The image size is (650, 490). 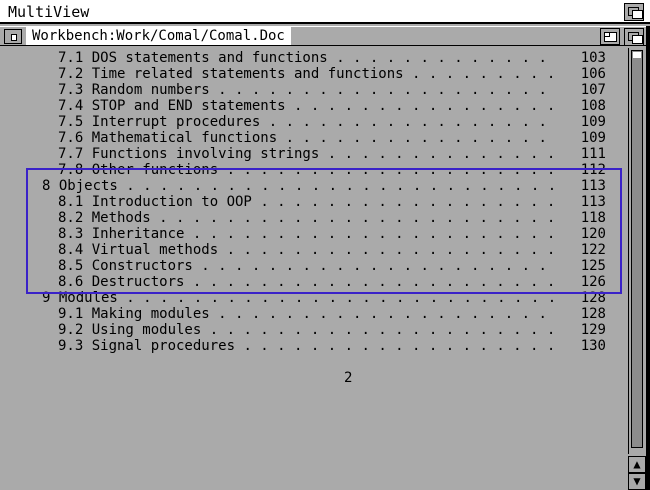 I want to click on toc-entry-title: Time related statements and functions, so click(x=247, y=74).